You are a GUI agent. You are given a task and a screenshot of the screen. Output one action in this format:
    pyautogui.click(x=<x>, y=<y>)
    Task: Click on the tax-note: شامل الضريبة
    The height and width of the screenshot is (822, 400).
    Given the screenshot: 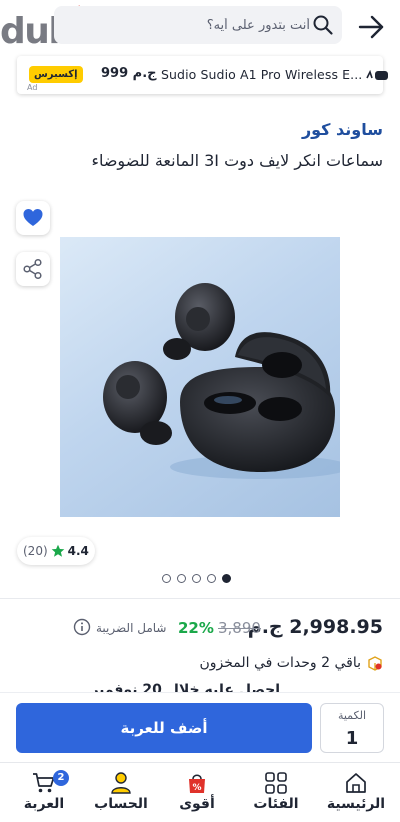 What is the action you would take?
    pyautogui.click(x=131, y=628)
    